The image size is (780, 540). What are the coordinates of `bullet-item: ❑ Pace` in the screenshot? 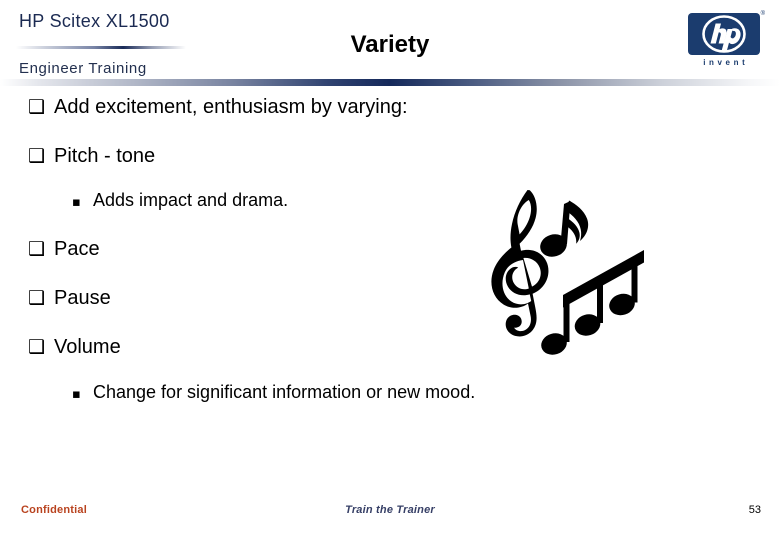 It's located at (64, 249).